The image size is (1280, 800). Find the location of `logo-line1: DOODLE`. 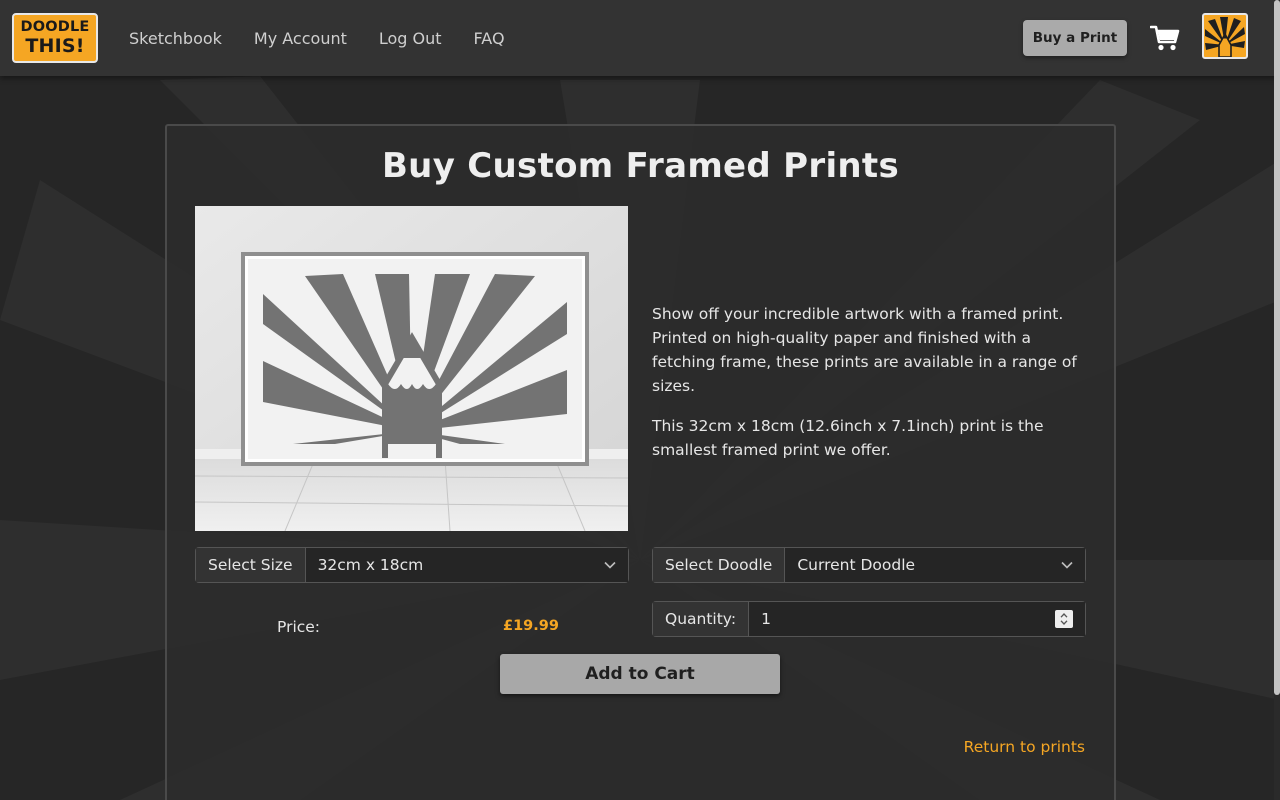

logo-line1: DOODLE is located at coordinates (55, 27).